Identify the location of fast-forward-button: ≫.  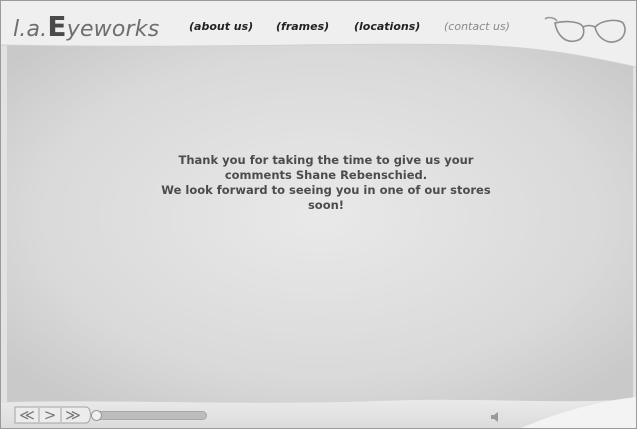
(73, 415).